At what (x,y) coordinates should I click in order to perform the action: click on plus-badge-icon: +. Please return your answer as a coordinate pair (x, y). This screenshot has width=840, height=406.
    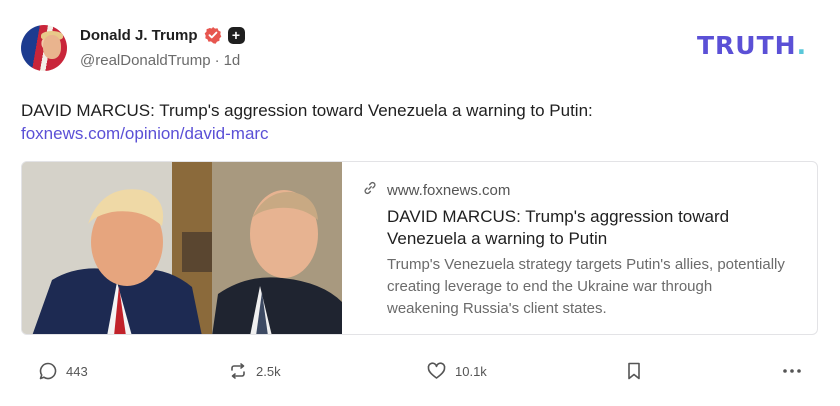
    Looking at the image, I should click on (236, 35).